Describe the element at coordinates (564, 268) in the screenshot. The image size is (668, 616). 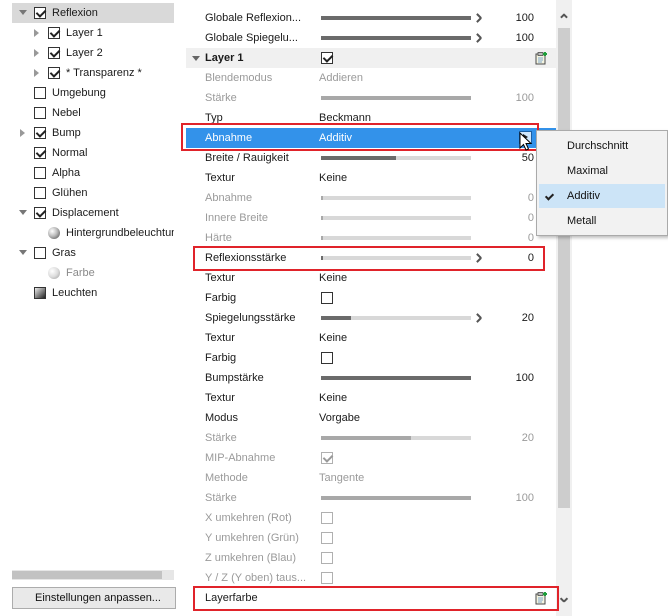
I see `scroll-thumb` at that location.